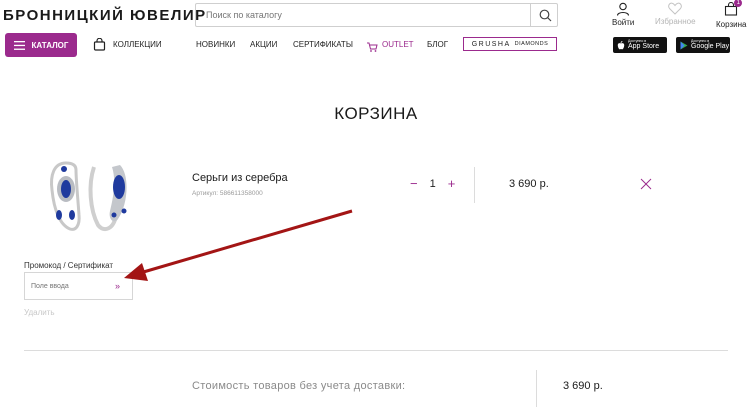  What do you see at coordinates (684, 45) in the screenshot?
I see `google-play-icon` at bounding box center [684, 45].